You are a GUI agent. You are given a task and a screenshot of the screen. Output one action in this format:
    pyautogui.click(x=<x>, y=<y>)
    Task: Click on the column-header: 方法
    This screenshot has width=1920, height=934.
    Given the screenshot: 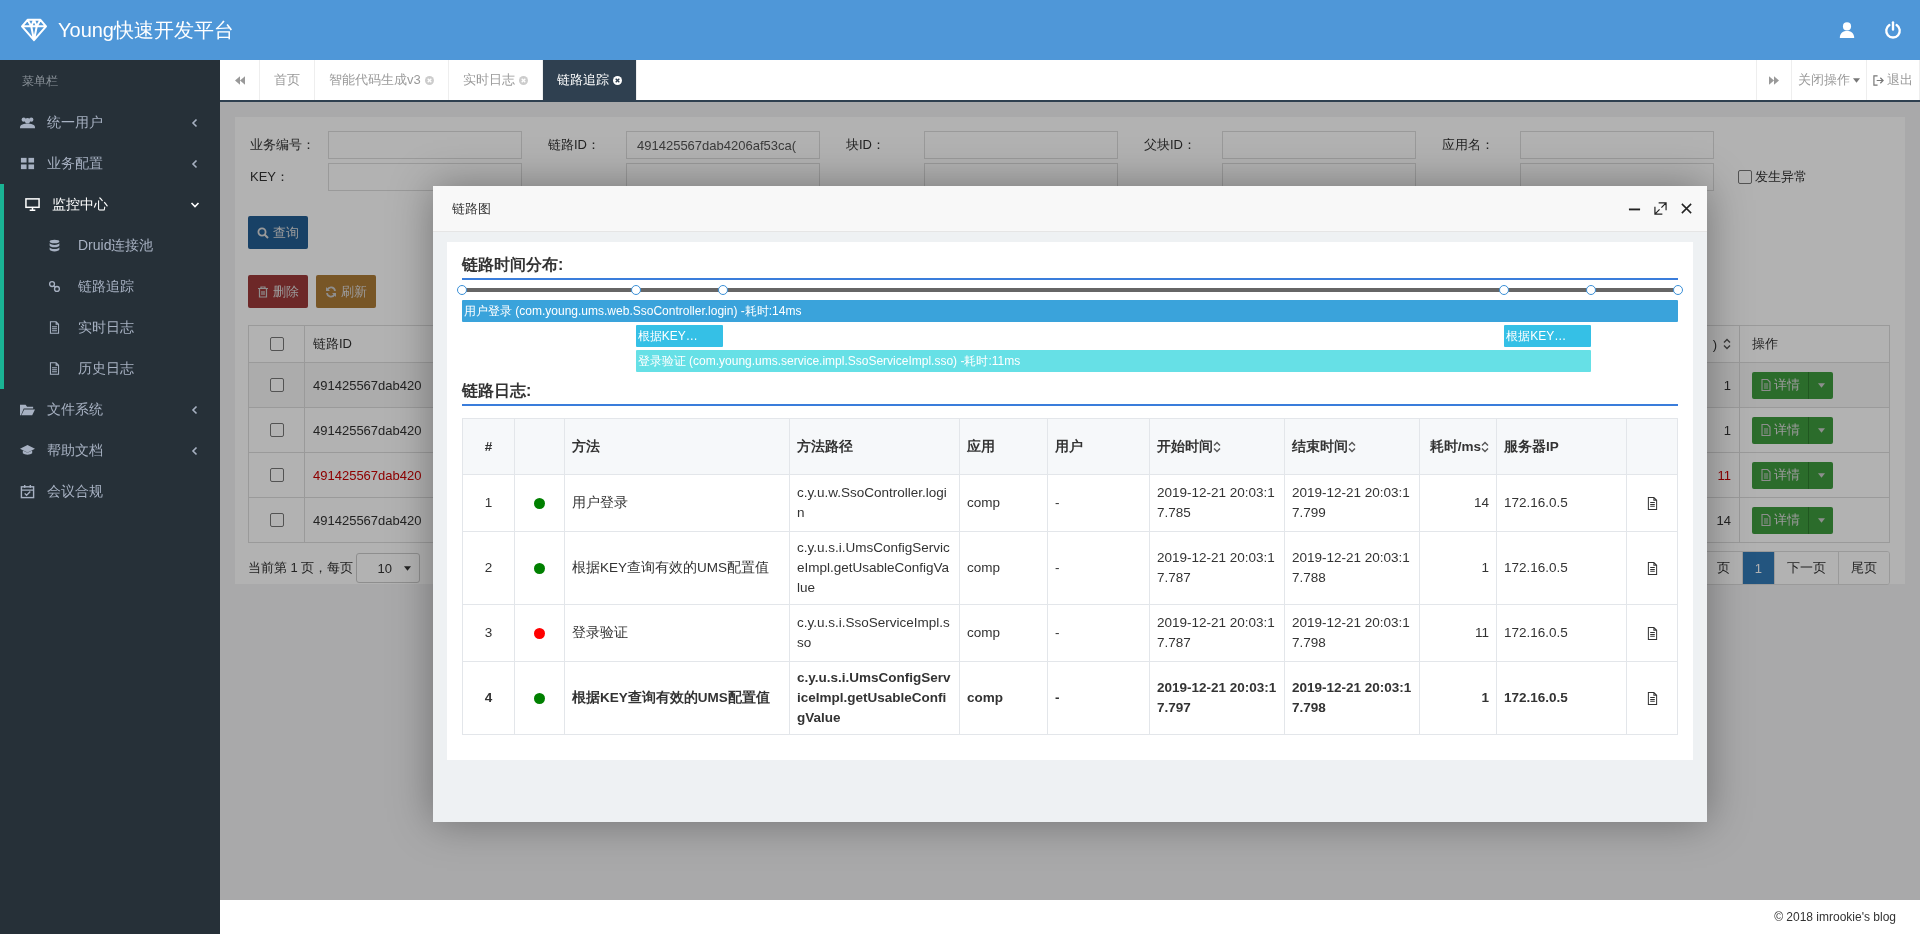 What is the action you would take?
    pyautogui.click(x=586, y=446)
    